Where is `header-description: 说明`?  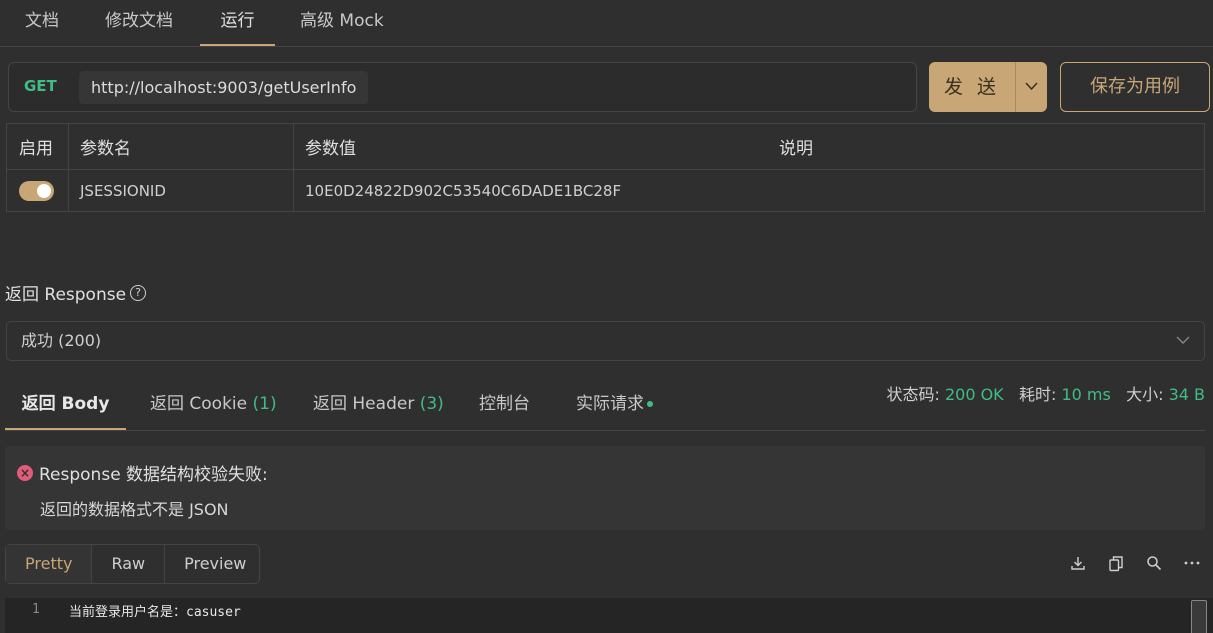 header-description: 说明 is located at coordinates (796, 149).